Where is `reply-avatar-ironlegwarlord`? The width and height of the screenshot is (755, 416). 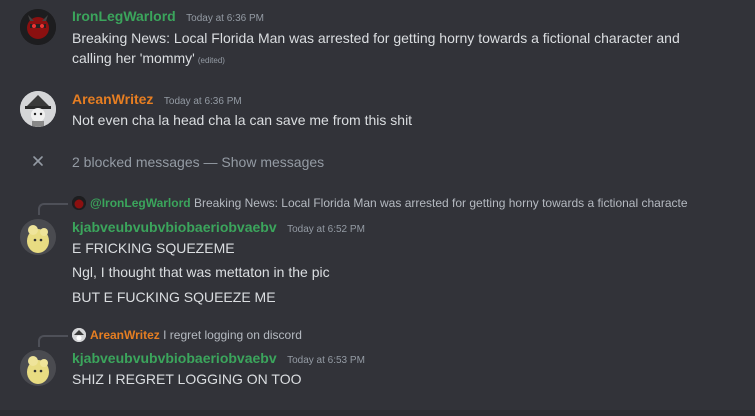
reply-avatar-ironlegwarlord is located at coordinates (79, 203).